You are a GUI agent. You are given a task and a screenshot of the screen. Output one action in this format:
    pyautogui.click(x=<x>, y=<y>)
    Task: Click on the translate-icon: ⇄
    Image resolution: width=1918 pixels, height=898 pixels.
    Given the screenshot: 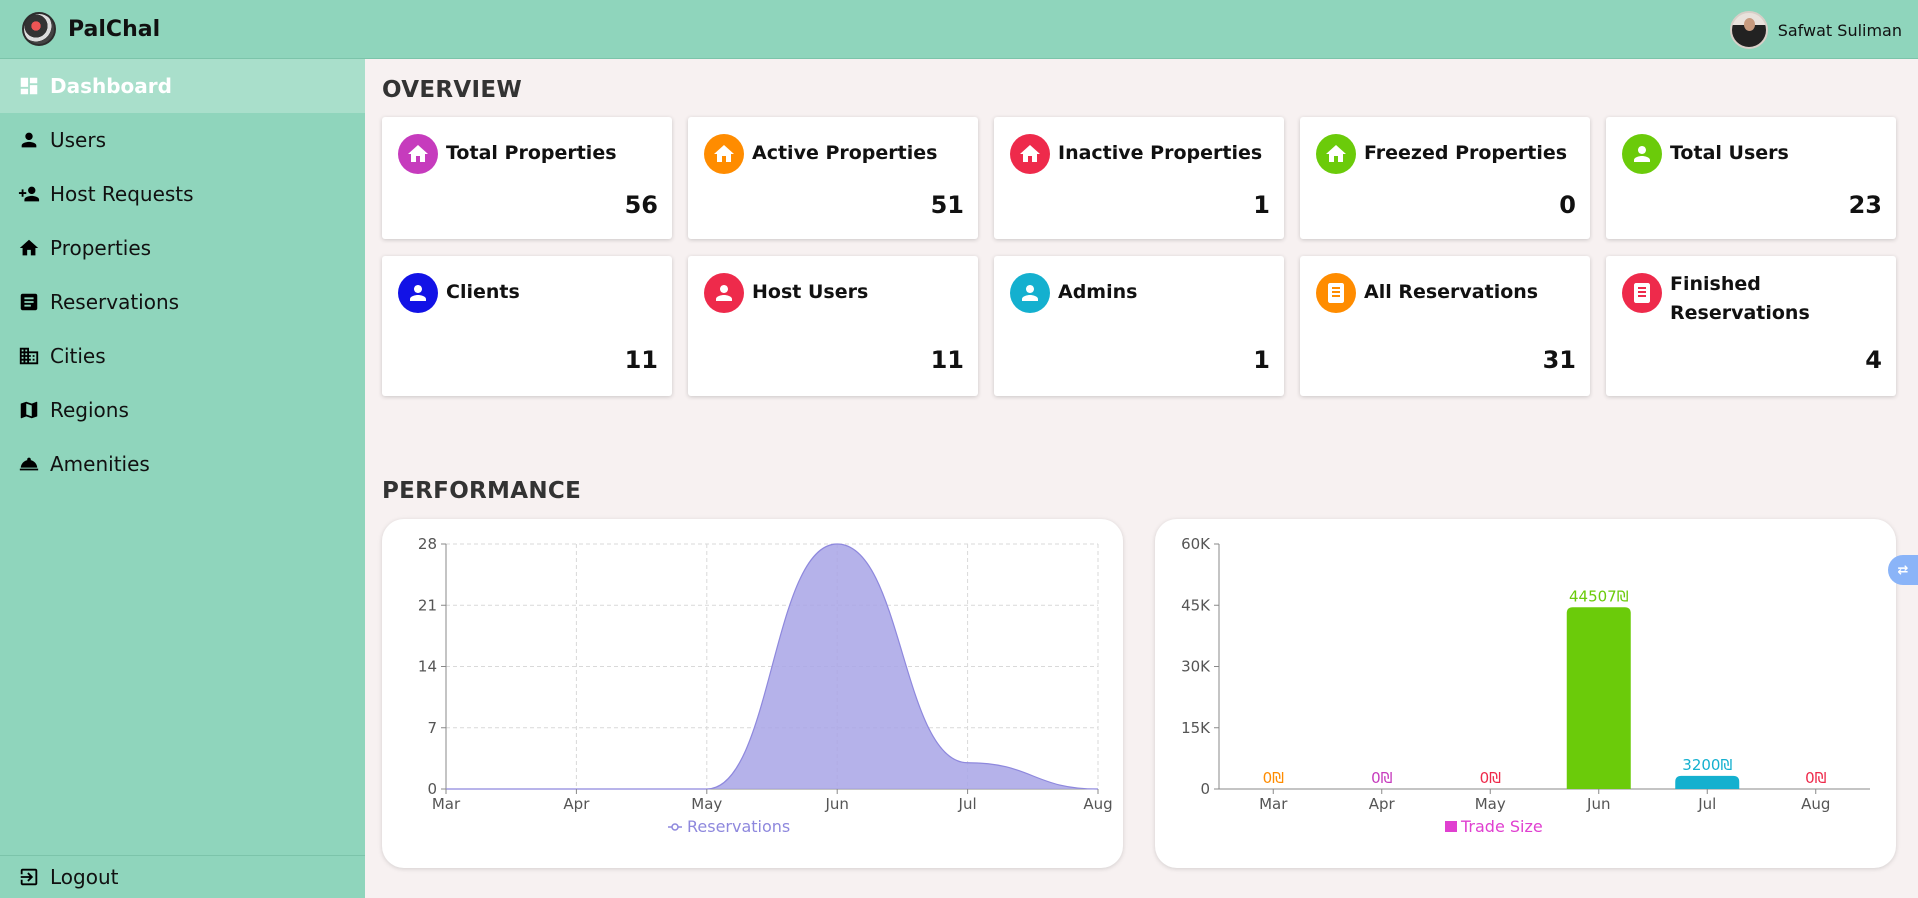 What is the action you would take?
    pyautogui.click(x=1903, y=570)
    